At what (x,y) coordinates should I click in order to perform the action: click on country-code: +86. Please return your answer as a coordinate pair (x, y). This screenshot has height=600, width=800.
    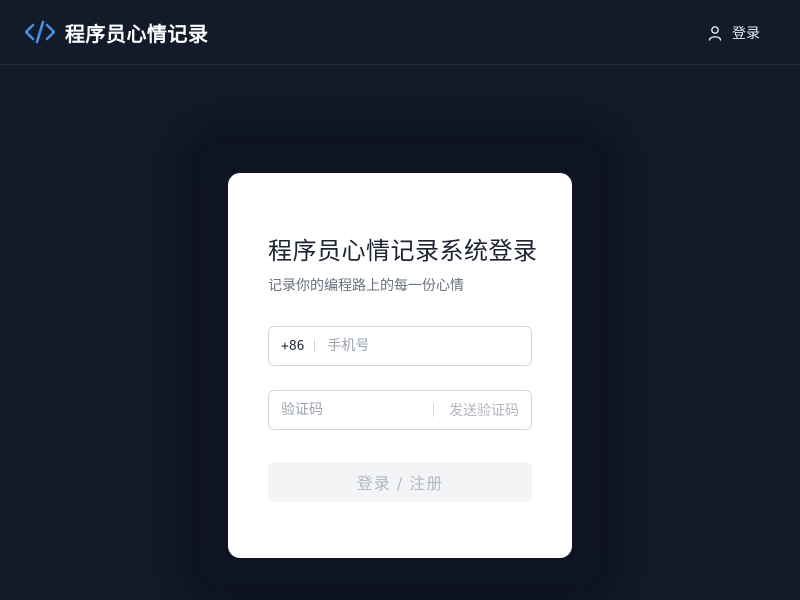
    Looking at the image, I should click on (291, 346).